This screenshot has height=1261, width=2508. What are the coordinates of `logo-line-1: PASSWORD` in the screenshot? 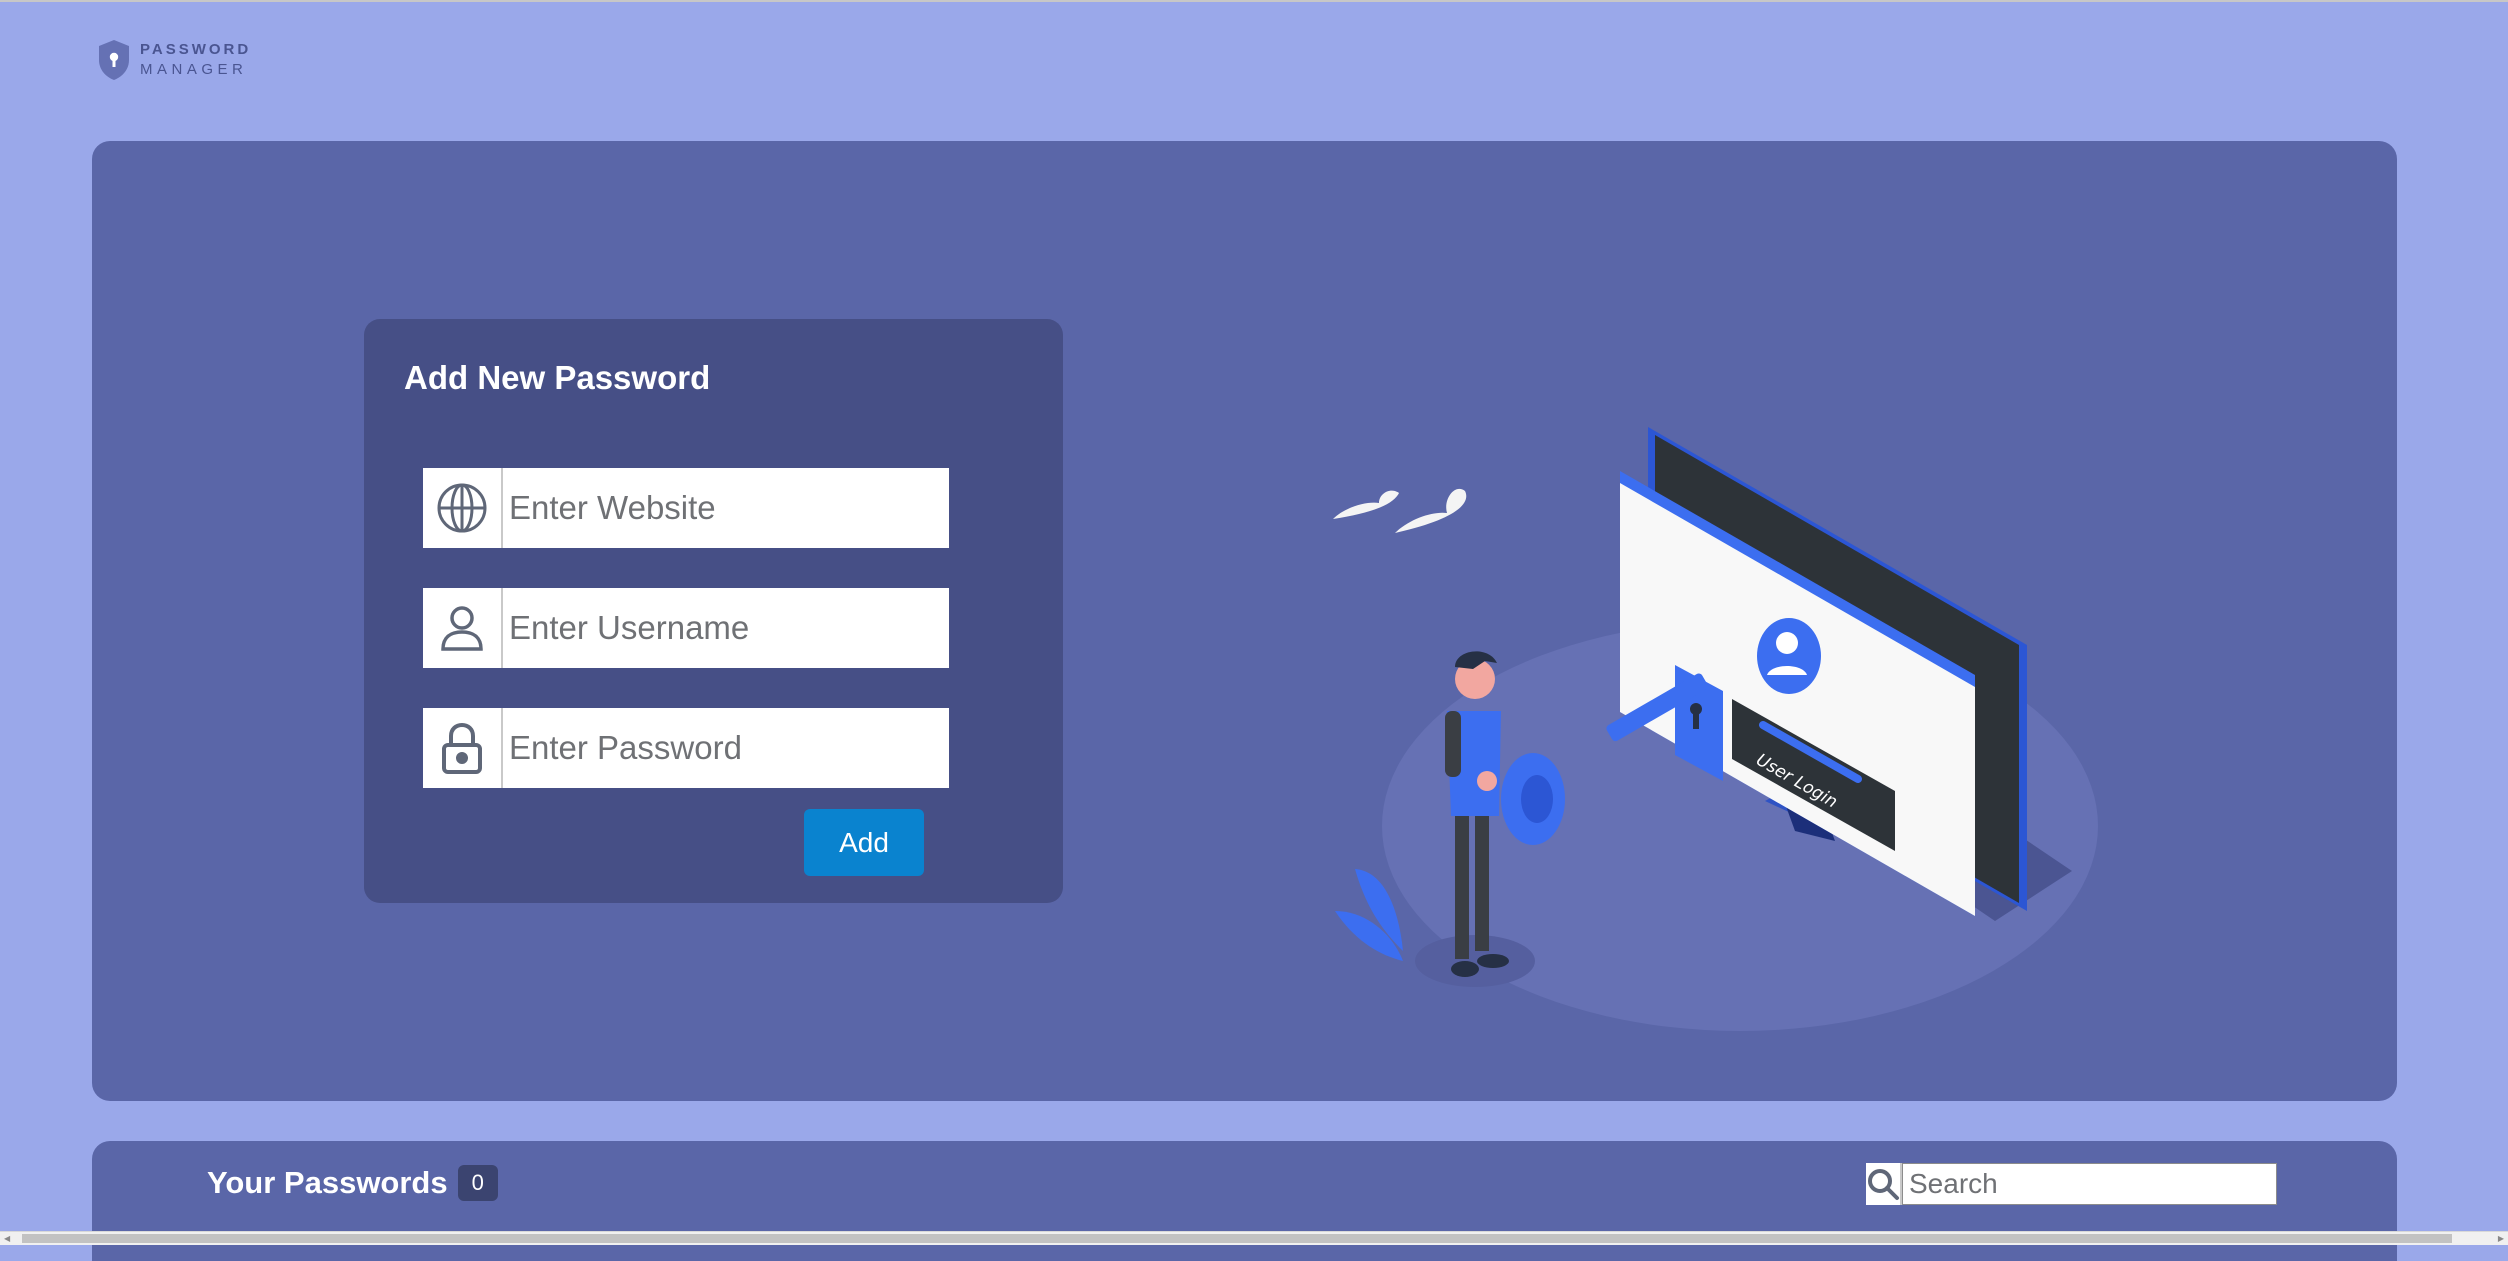 It's located at (196, 49).